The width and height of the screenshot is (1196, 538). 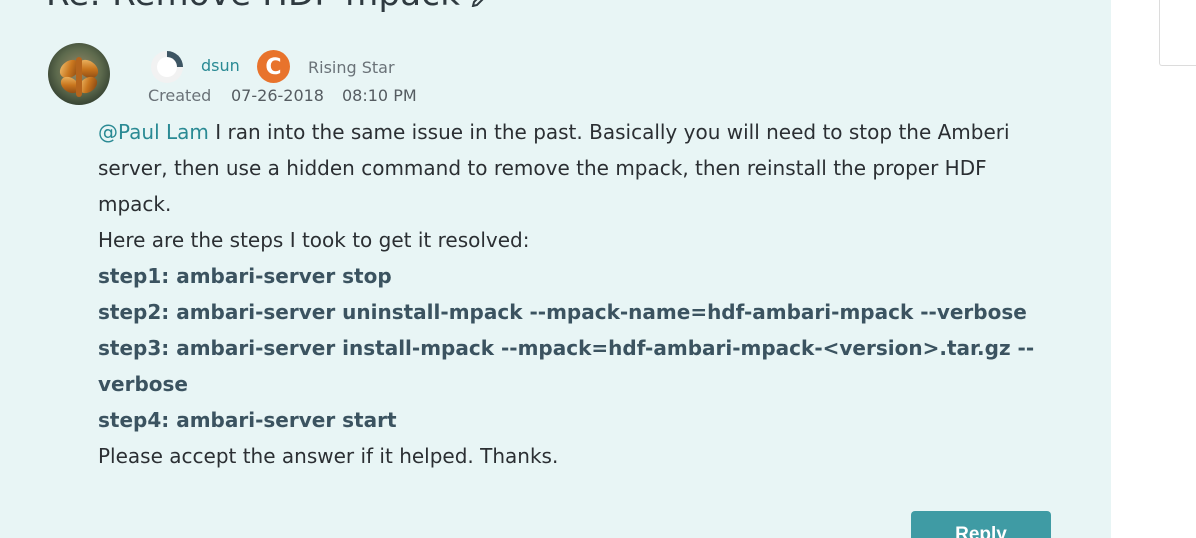 I want to click on mention-link: @Paul Lam, so click(x=153, y=132).